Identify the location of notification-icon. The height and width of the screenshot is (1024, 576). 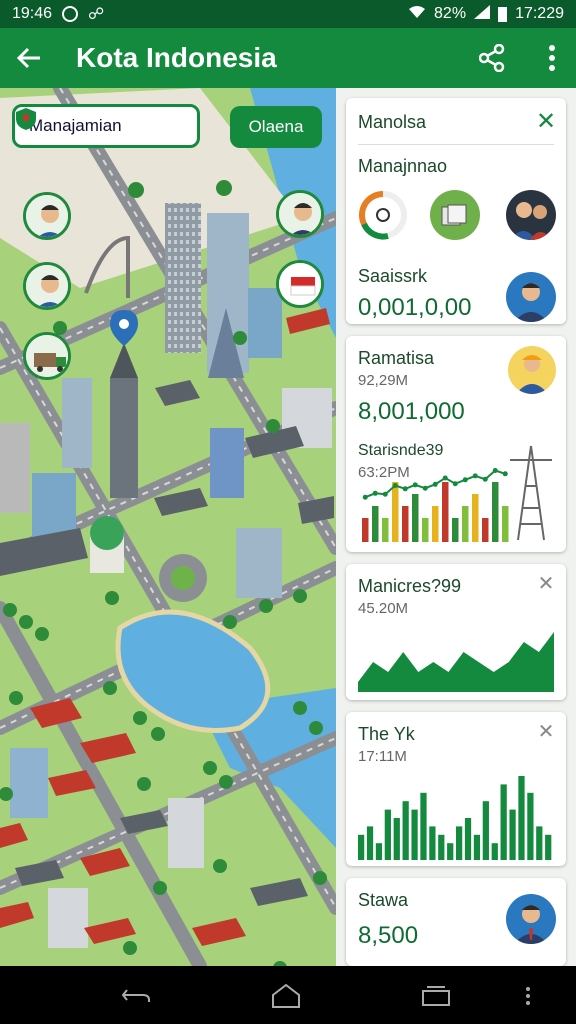
(70, 14).